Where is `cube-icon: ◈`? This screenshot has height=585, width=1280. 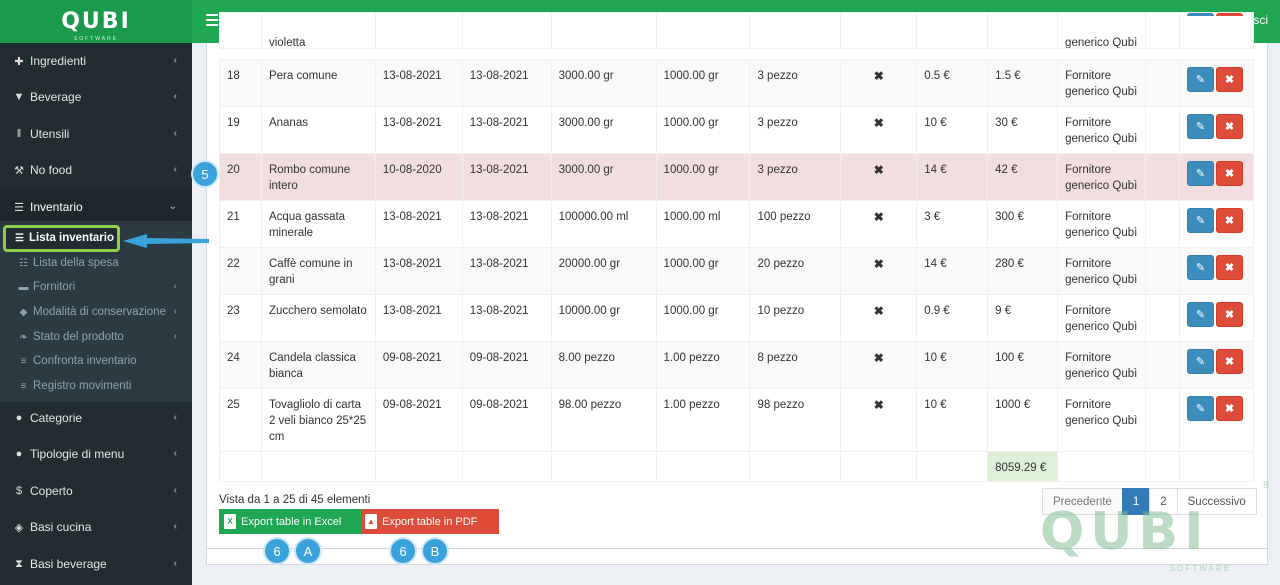
cube-icon: ◈ is located at coordinates (19, 527).